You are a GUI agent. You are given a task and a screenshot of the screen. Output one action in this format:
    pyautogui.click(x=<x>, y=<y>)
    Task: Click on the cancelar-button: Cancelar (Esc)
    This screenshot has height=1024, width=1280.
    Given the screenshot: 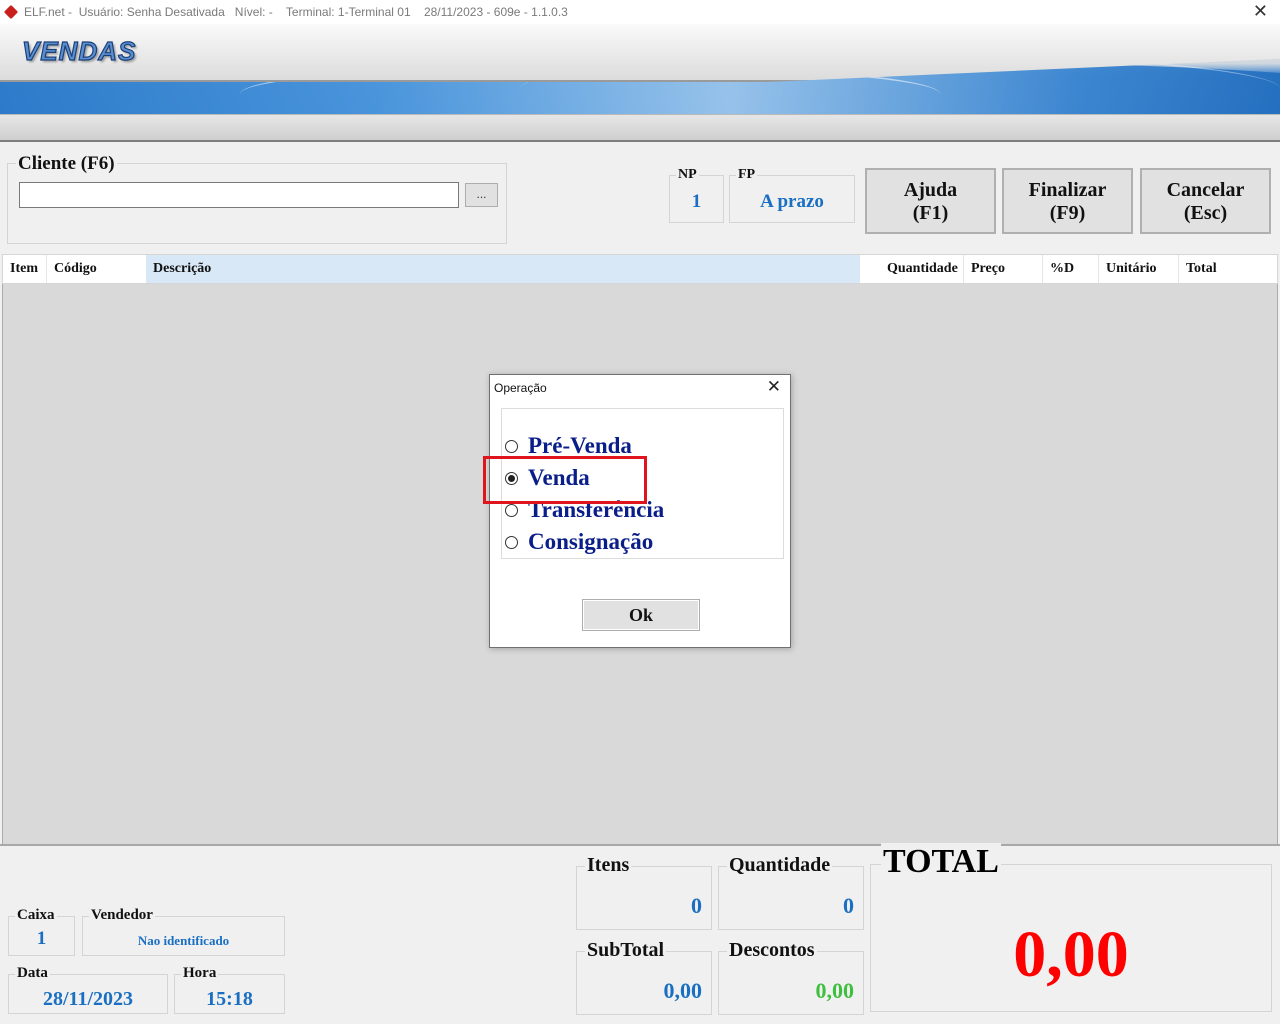 What is the action you would take?
    pyautogui.click(x=1205, y=201)
    